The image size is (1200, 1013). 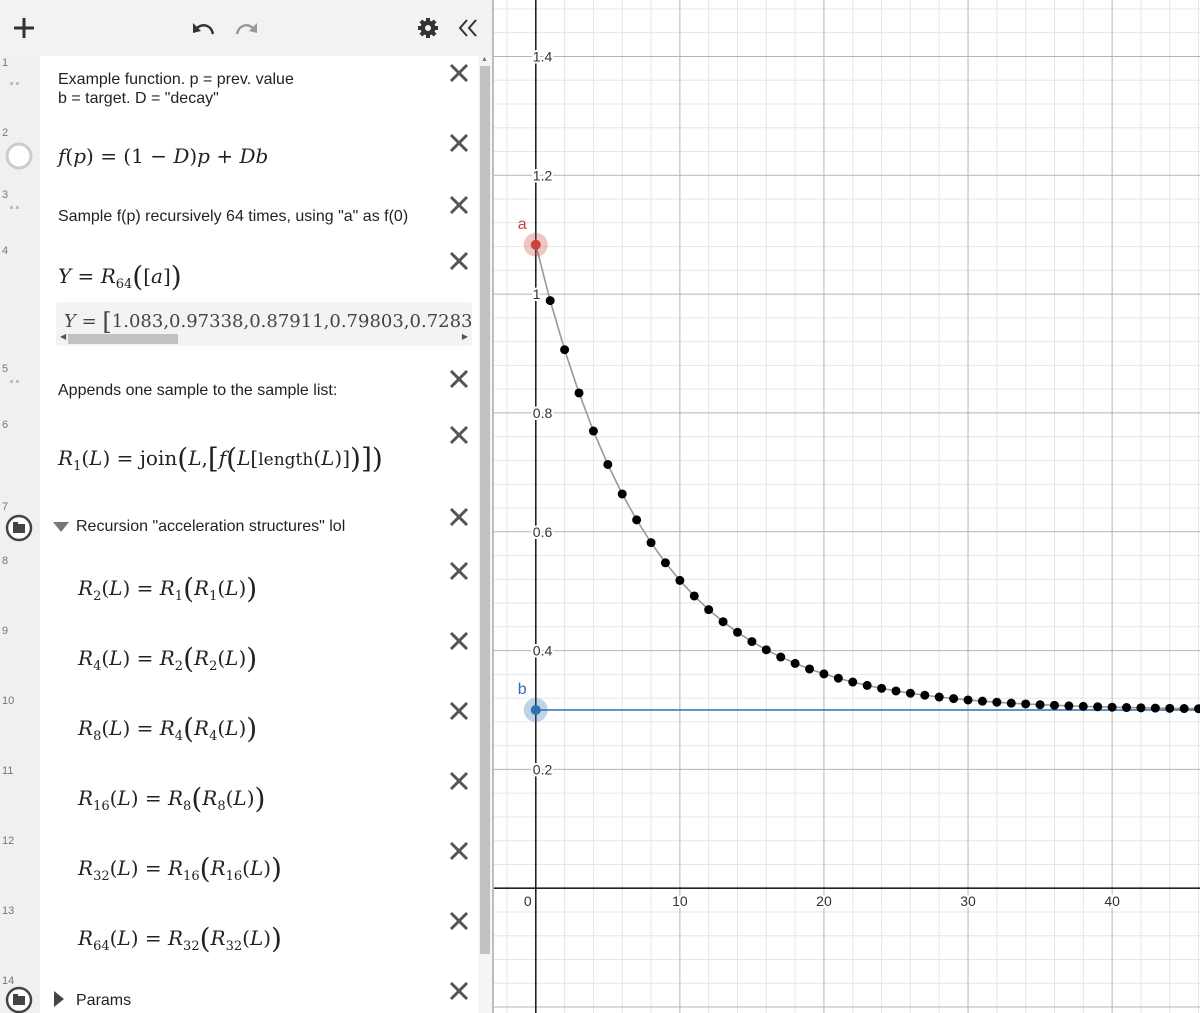 I want to click on math-expression: R16(L) = R8(R8(L)), so click(x=171, y=798).